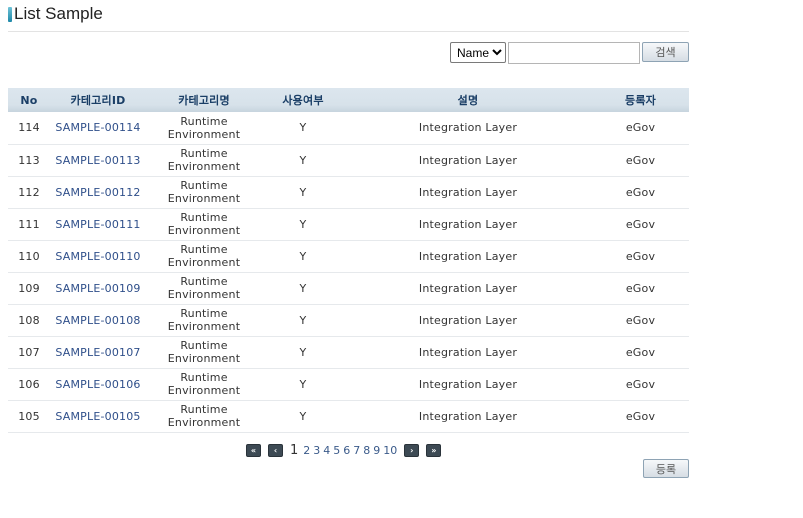  What do you see at coordinates (468, 100) in the screenshot?
I see `header-description: 설명` at bounding box center [468, 100].